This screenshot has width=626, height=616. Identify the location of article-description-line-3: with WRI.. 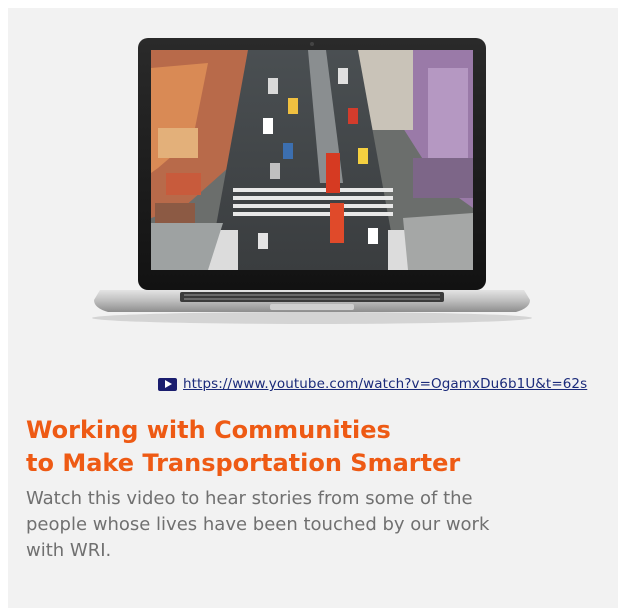
(69, 550).